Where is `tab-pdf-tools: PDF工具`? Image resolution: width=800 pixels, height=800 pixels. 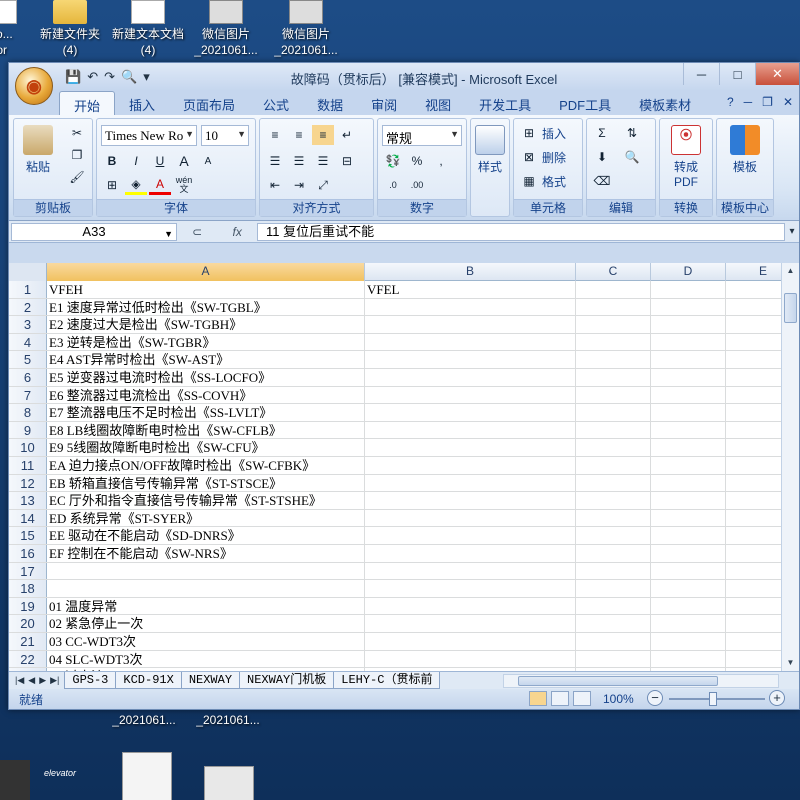 tab-pdf-tools: PDF工具 is located at coordinates (585, 103).